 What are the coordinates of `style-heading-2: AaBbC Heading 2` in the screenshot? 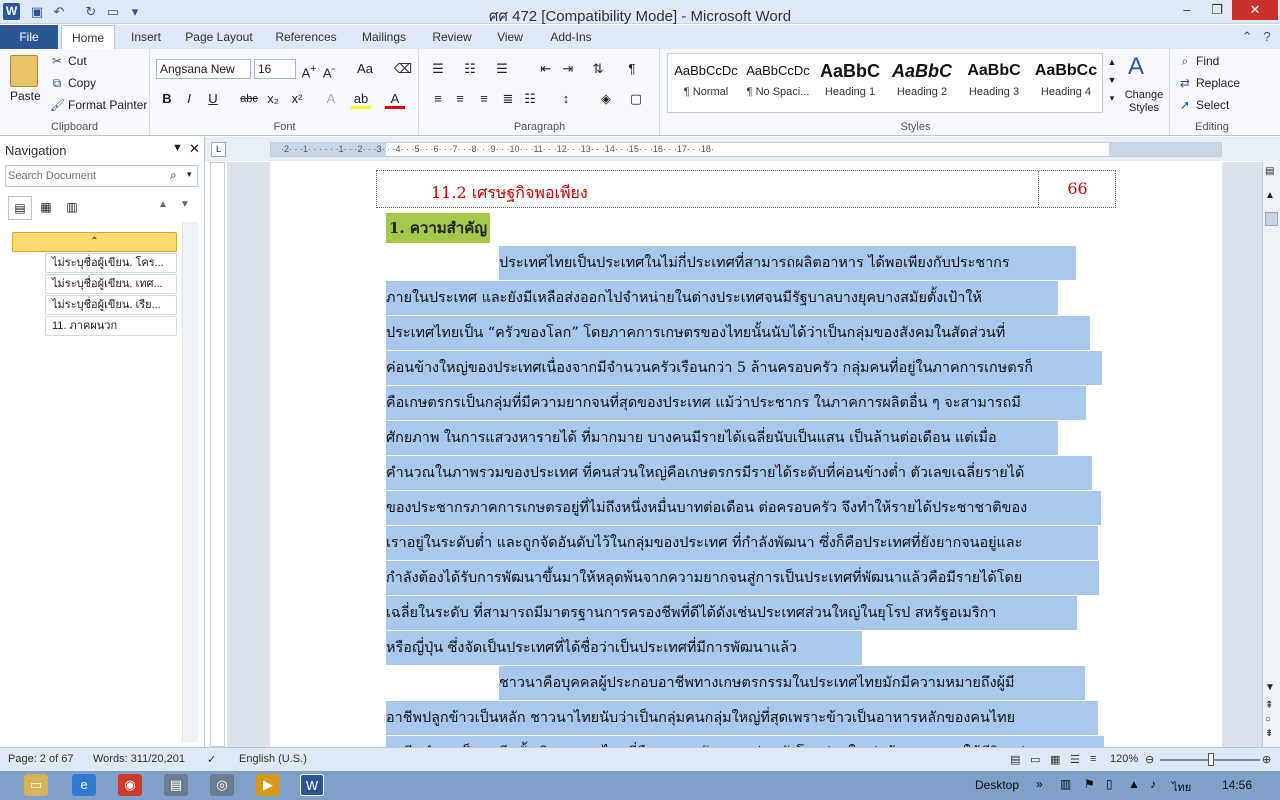 It's located at (922, 83).